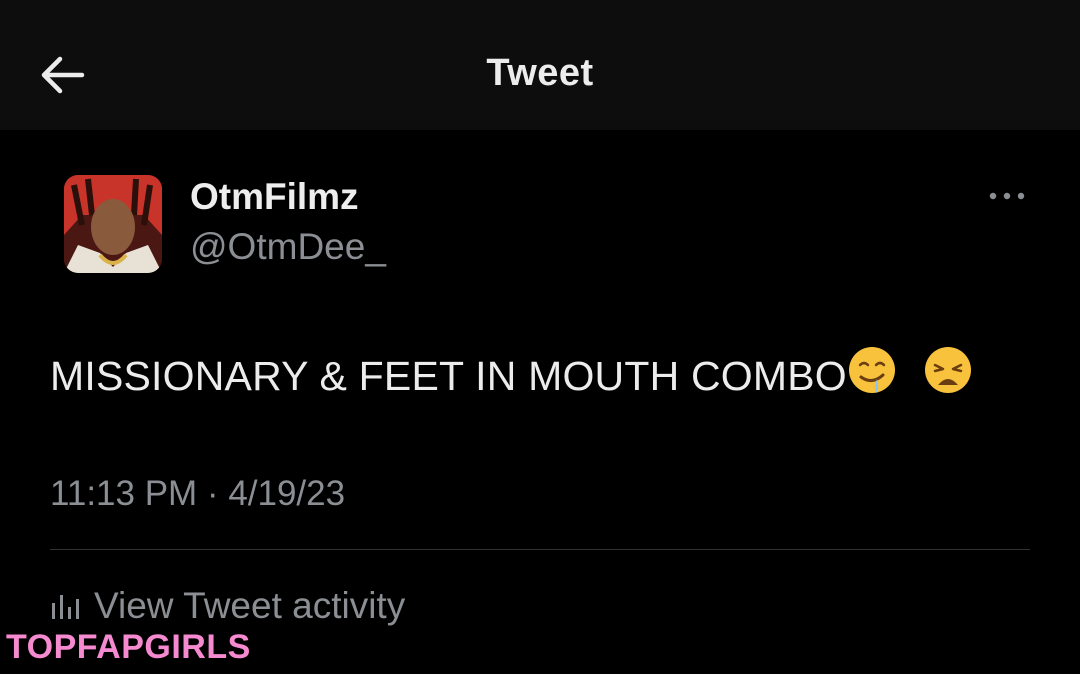 The height and width of the screenshot is (674, 1080). Describe the element at coordinates (198, 493) in the screenshot. I see `tweet-timestamp: 11:13 PM · 4/19/23` at that location.